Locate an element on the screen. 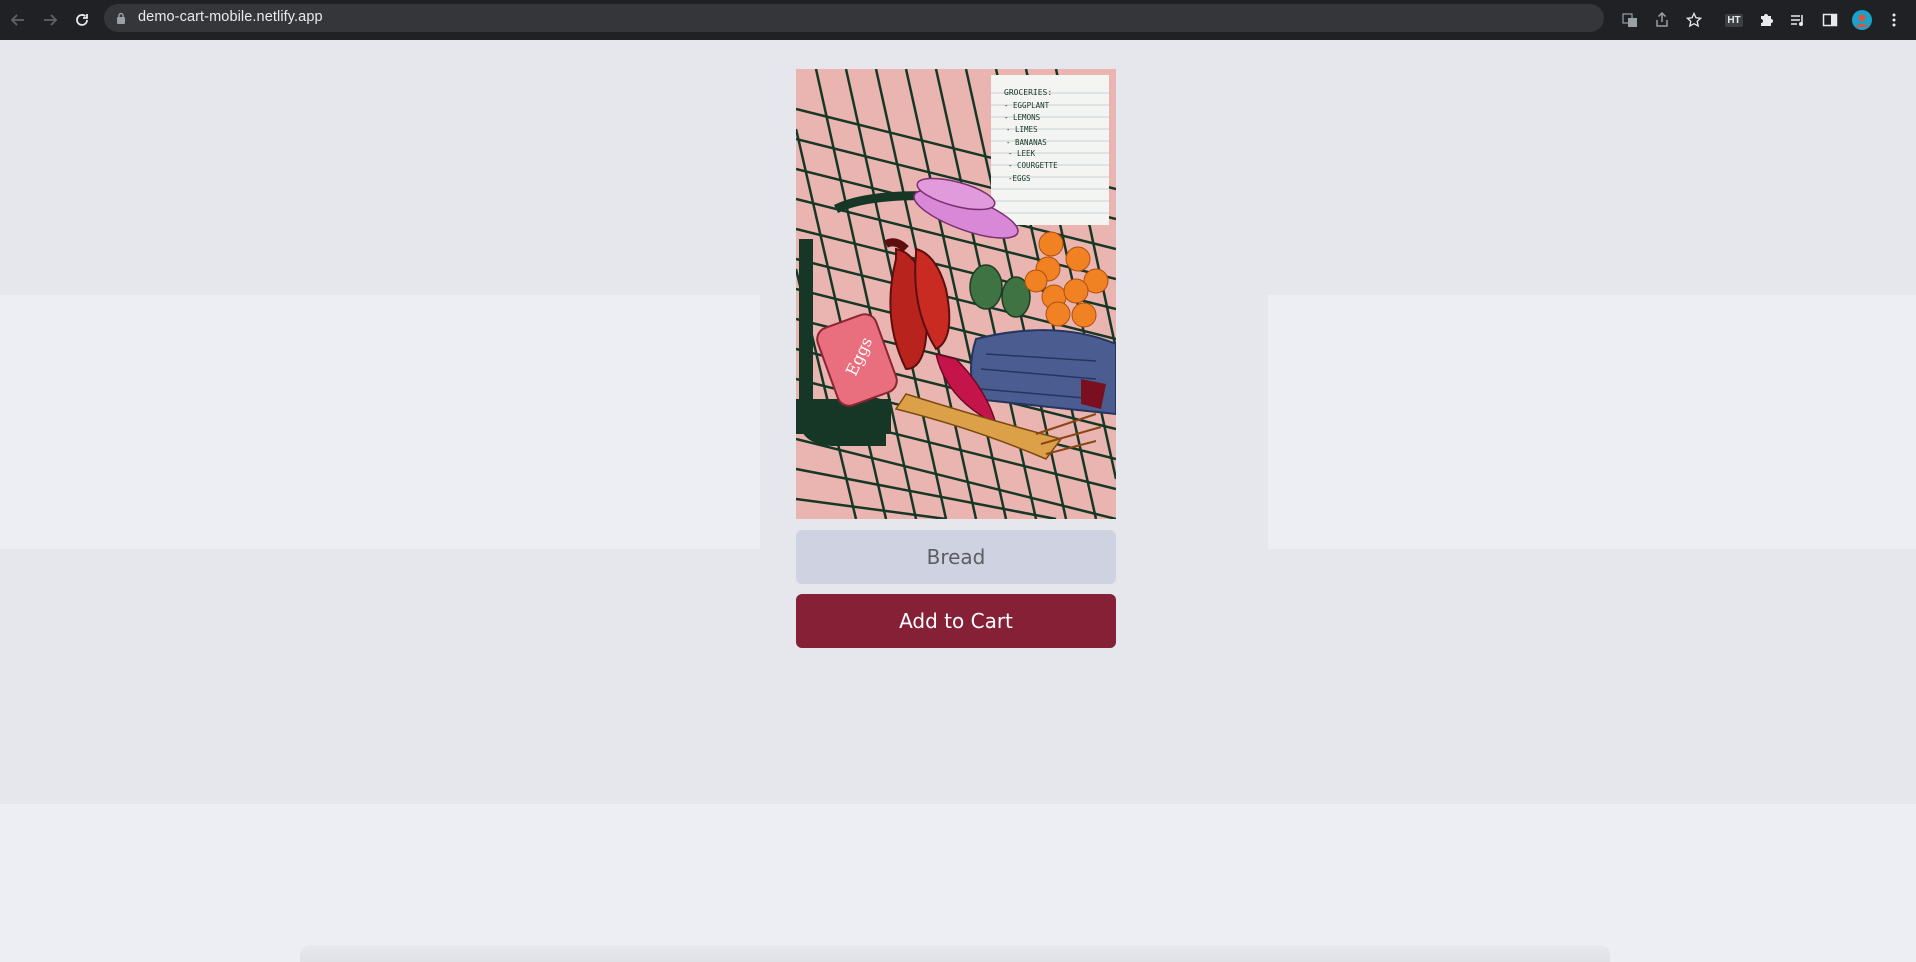 The height and width of the screenshot is (962, 1916). arrow-left-icon is located at coordinates (17, 20).